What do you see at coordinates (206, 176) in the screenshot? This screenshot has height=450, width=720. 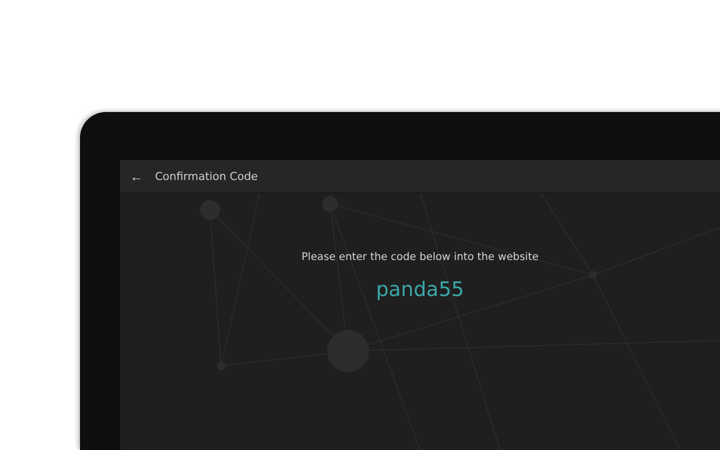 I see `page-title: Confirmation Code` at bounding box center [206, 176].